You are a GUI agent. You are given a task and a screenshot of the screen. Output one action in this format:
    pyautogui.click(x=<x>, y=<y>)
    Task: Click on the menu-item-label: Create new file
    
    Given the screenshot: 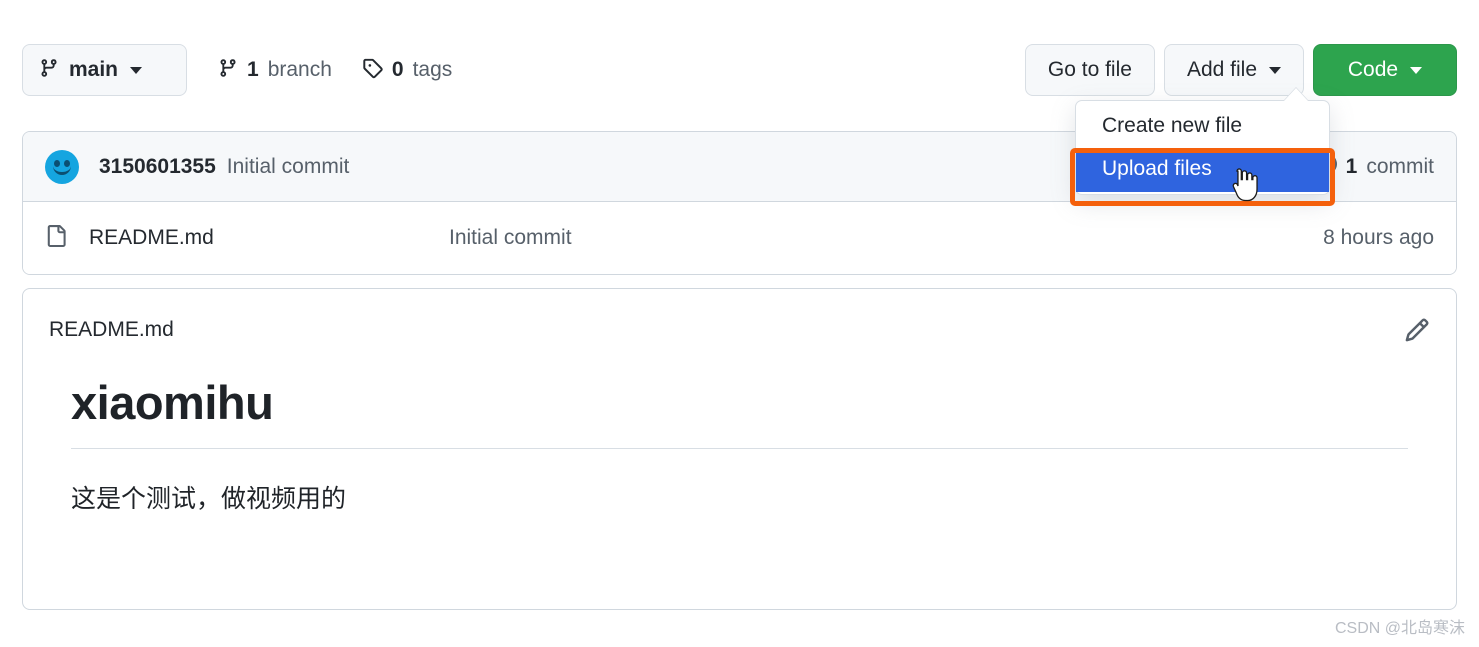 What is the action you would take?
    pyautogui.click(x=1172, y=125)
    